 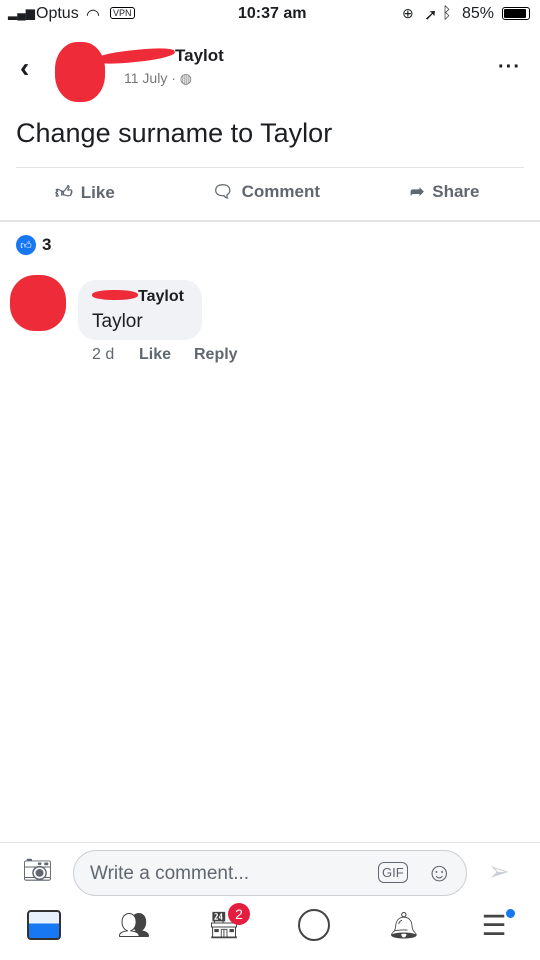 I want to click on friends-icon: 👥︎, so click(x=134, y=924).